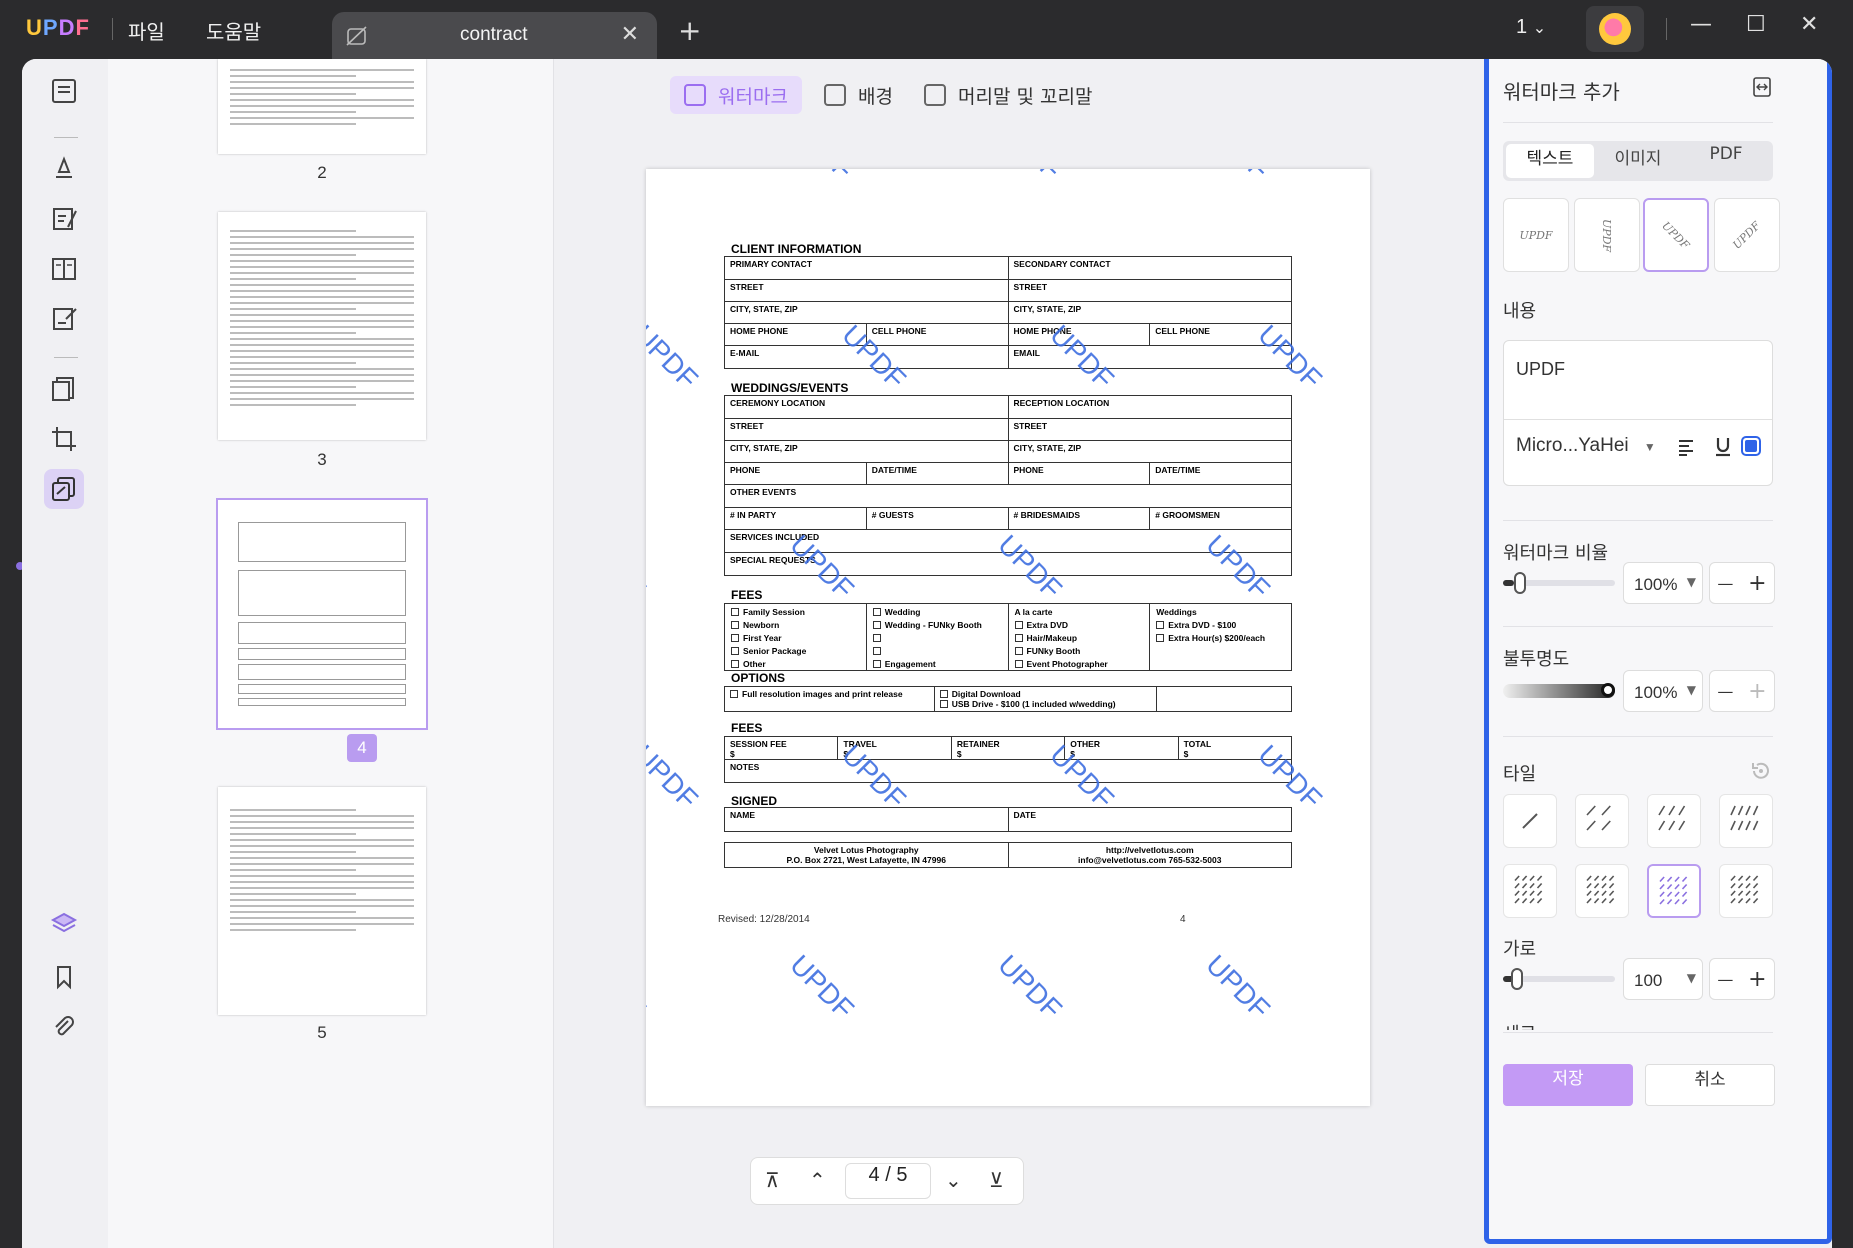  I want to click on ratio-value: 100%, so click(1656, 584).